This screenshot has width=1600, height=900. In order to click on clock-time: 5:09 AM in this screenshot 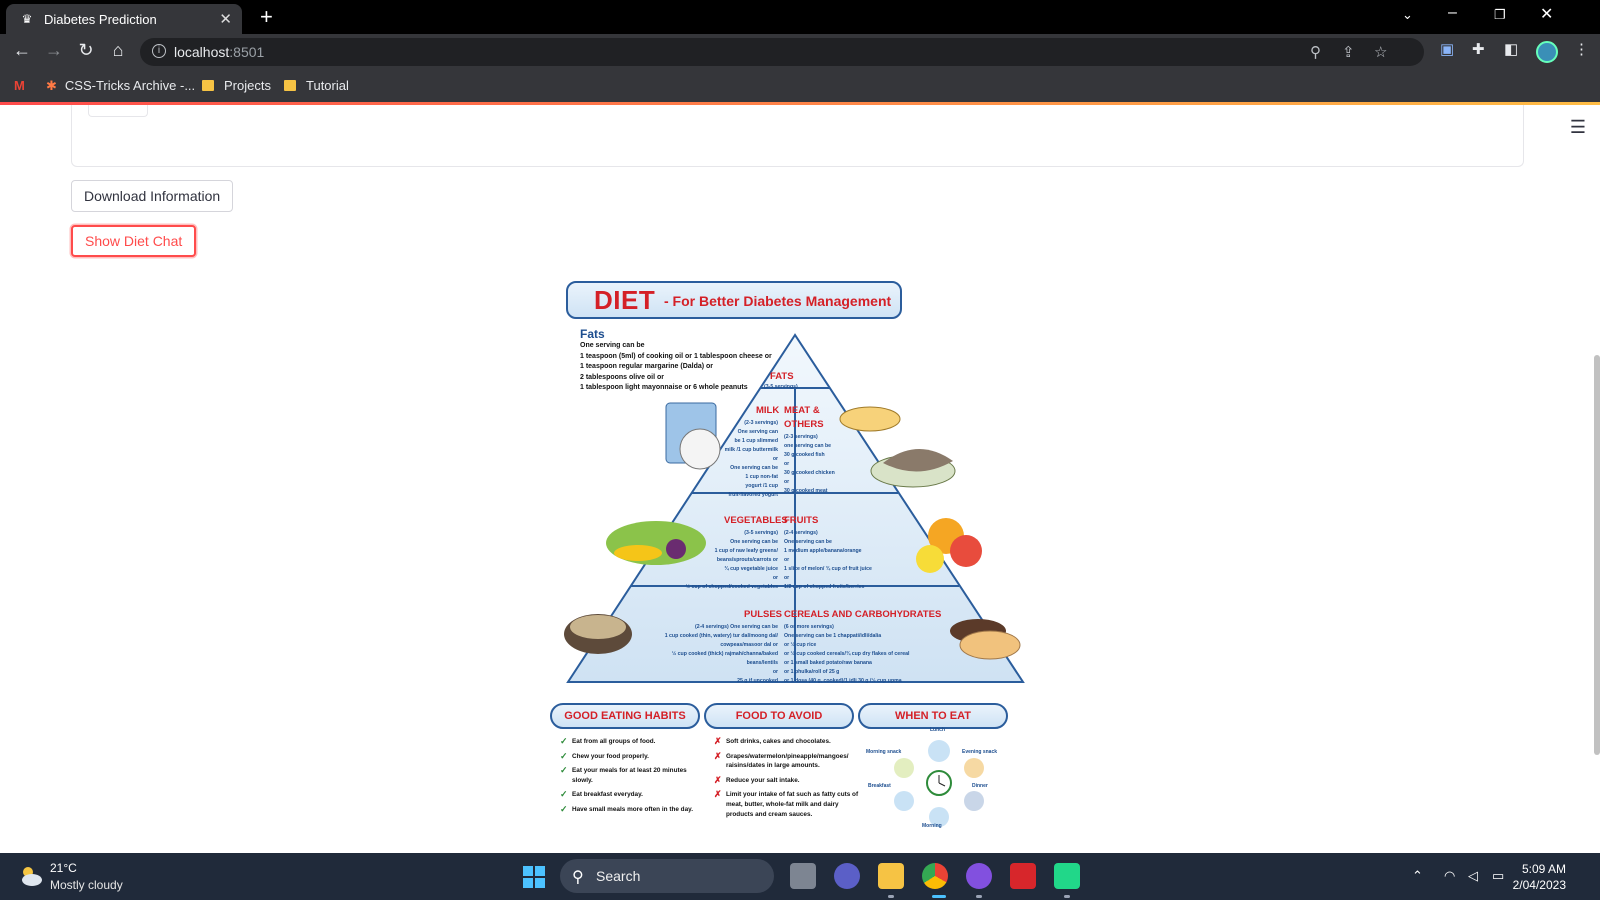, I will do `click(1543, 869)`.